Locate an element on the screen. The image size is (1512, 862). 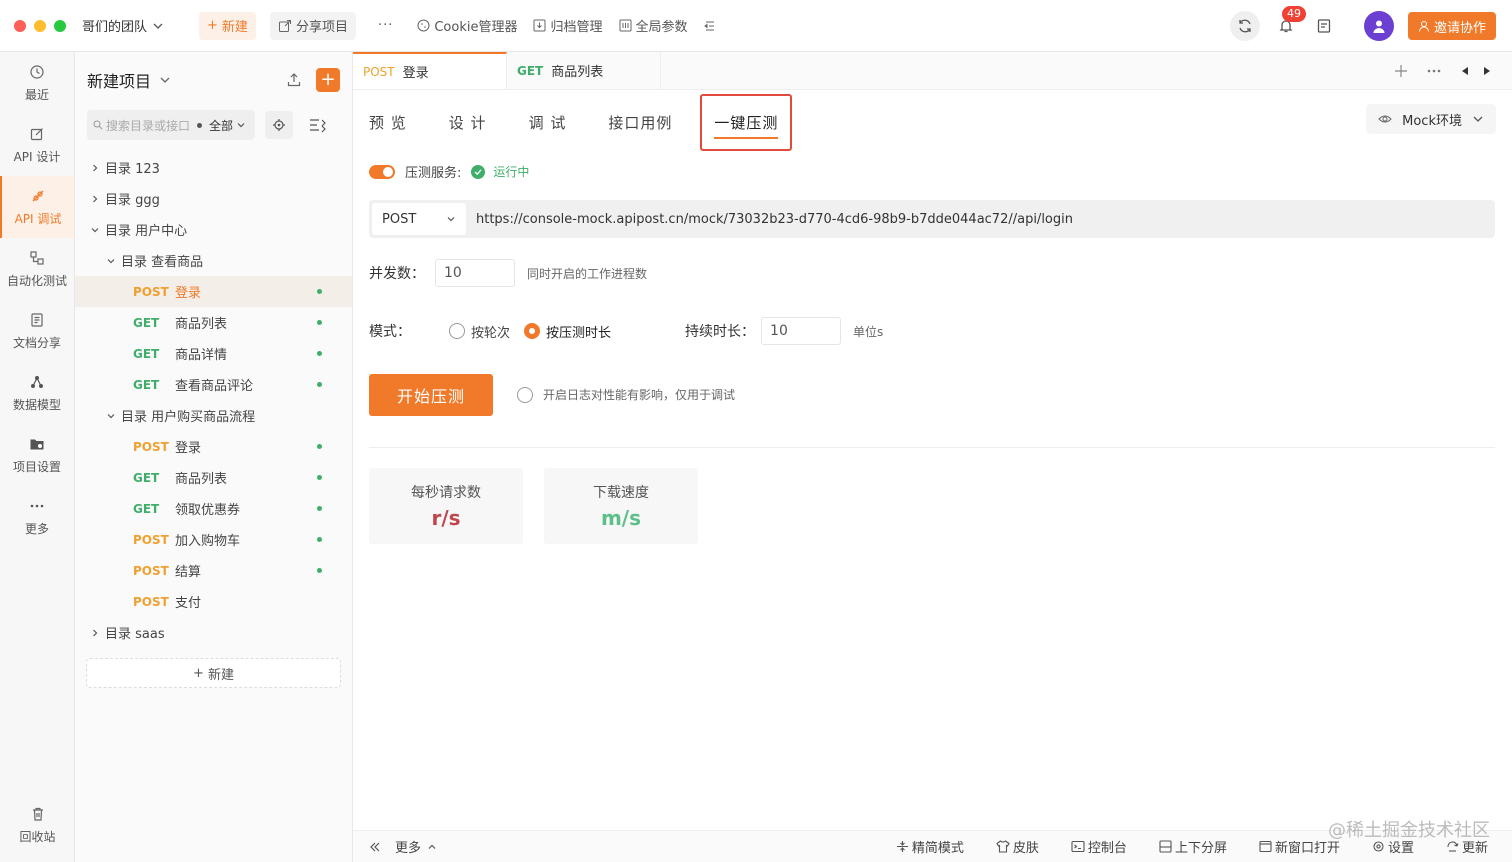
rail-item-project-settings: 项目设置 is located at coordinates (37, 455).